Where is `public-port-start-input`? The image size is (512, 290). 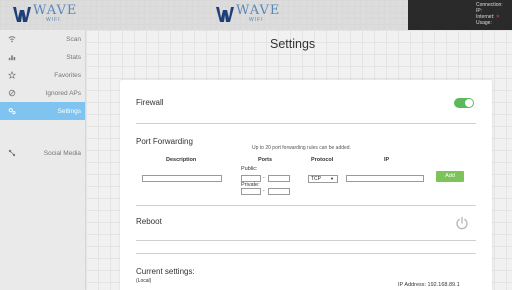 public-port-start-input is located at coordinates (251, 178).